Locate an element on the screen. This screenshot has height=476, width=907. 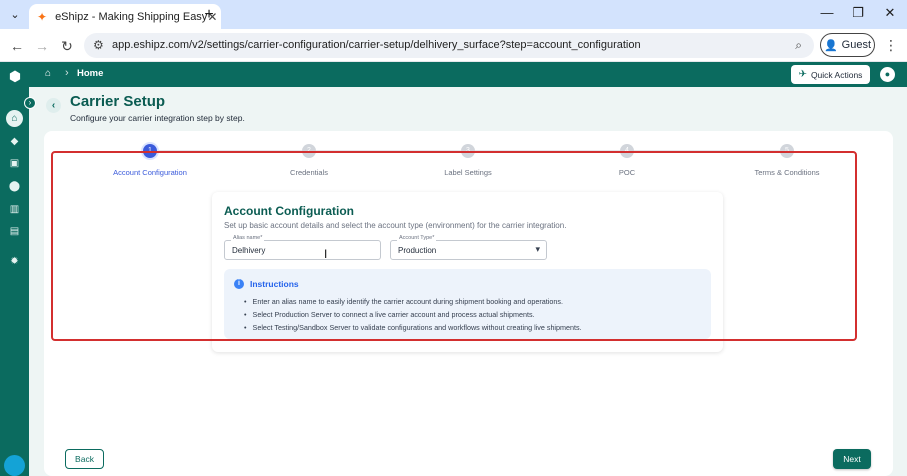
breadcrumb-home: Home is located at coordinates (90, 73).